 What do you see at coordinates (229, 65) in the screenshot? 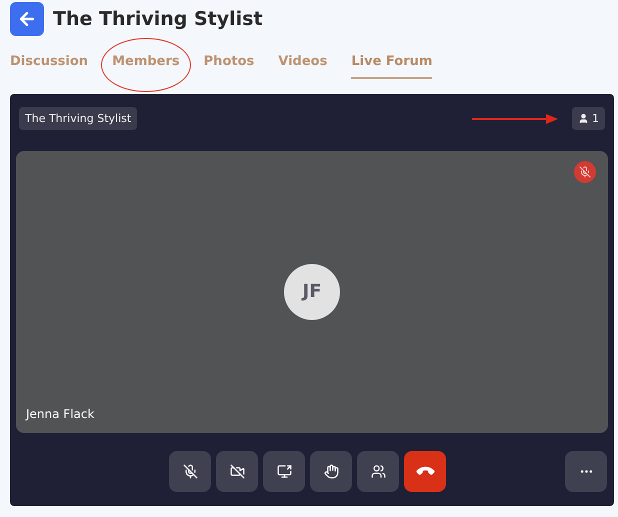
I see `tab: Photos` at bounding box center [229, 65].